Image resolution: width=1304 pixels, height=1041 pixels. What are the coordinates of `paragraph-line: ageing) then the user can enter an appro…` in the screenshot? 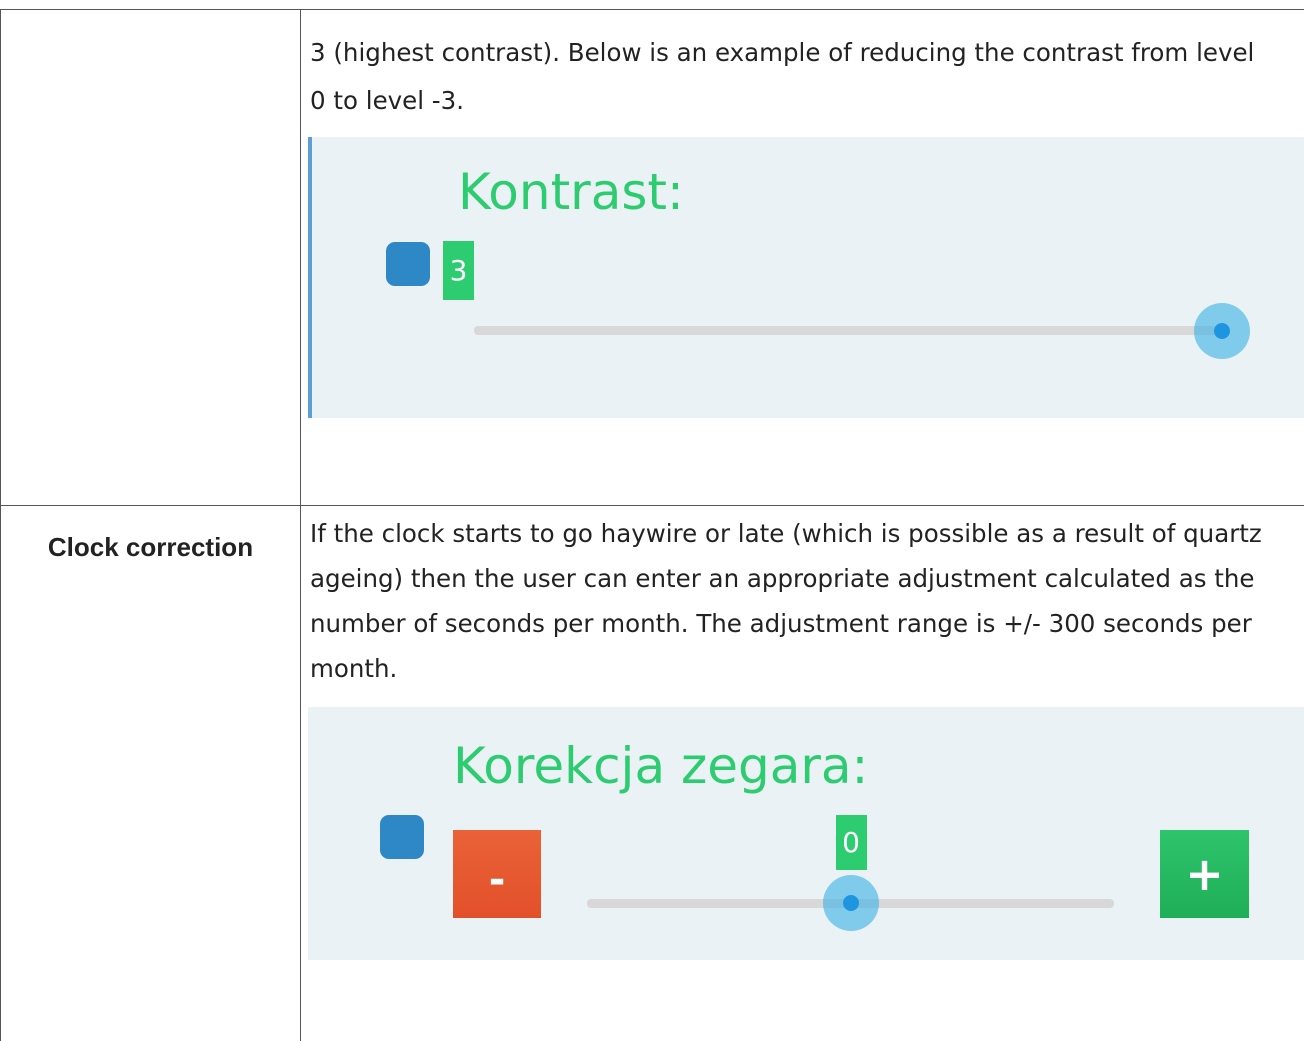 It's located at (782, 578).